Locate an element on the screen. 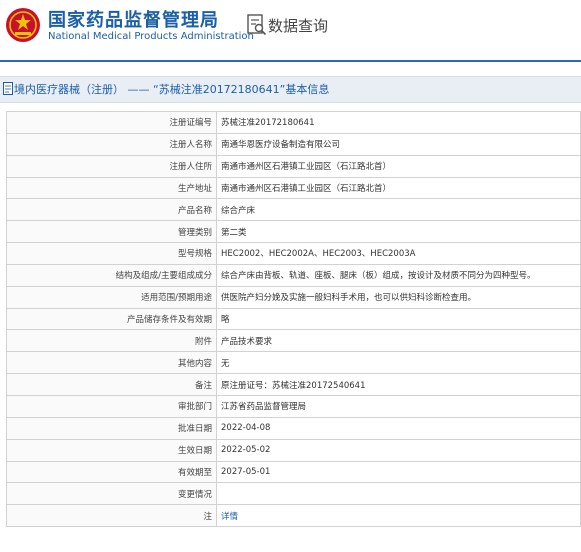 This screenshot has width=581, height=552. field-value: 第二类 is located at coordinates (398, 232).